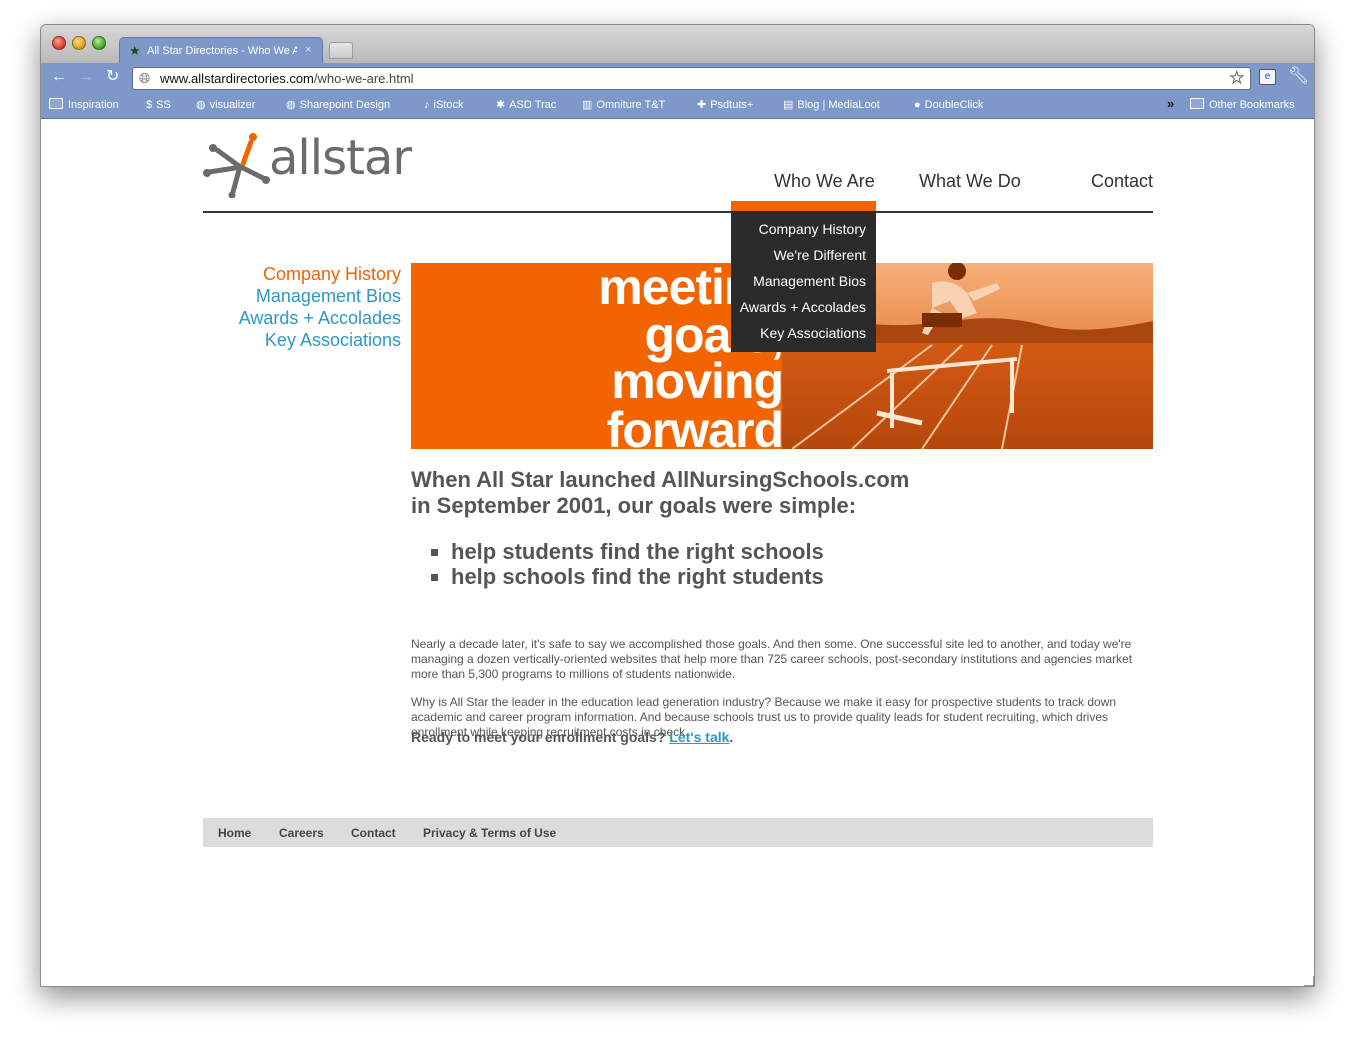 The width and height of the screenshot is (1355, 1042). What do you see at coordinates (526, 105) in the screenshot?
I see `bookmark-asd-trac: ✱ ASD Trac` at bounding box center [526, 105].